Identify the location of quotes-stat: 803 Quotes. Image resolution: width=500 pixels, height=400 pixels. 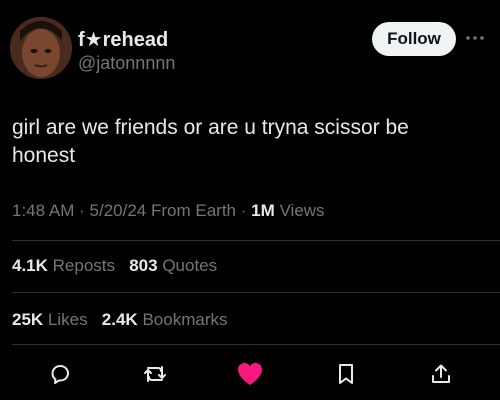
(173, 265).